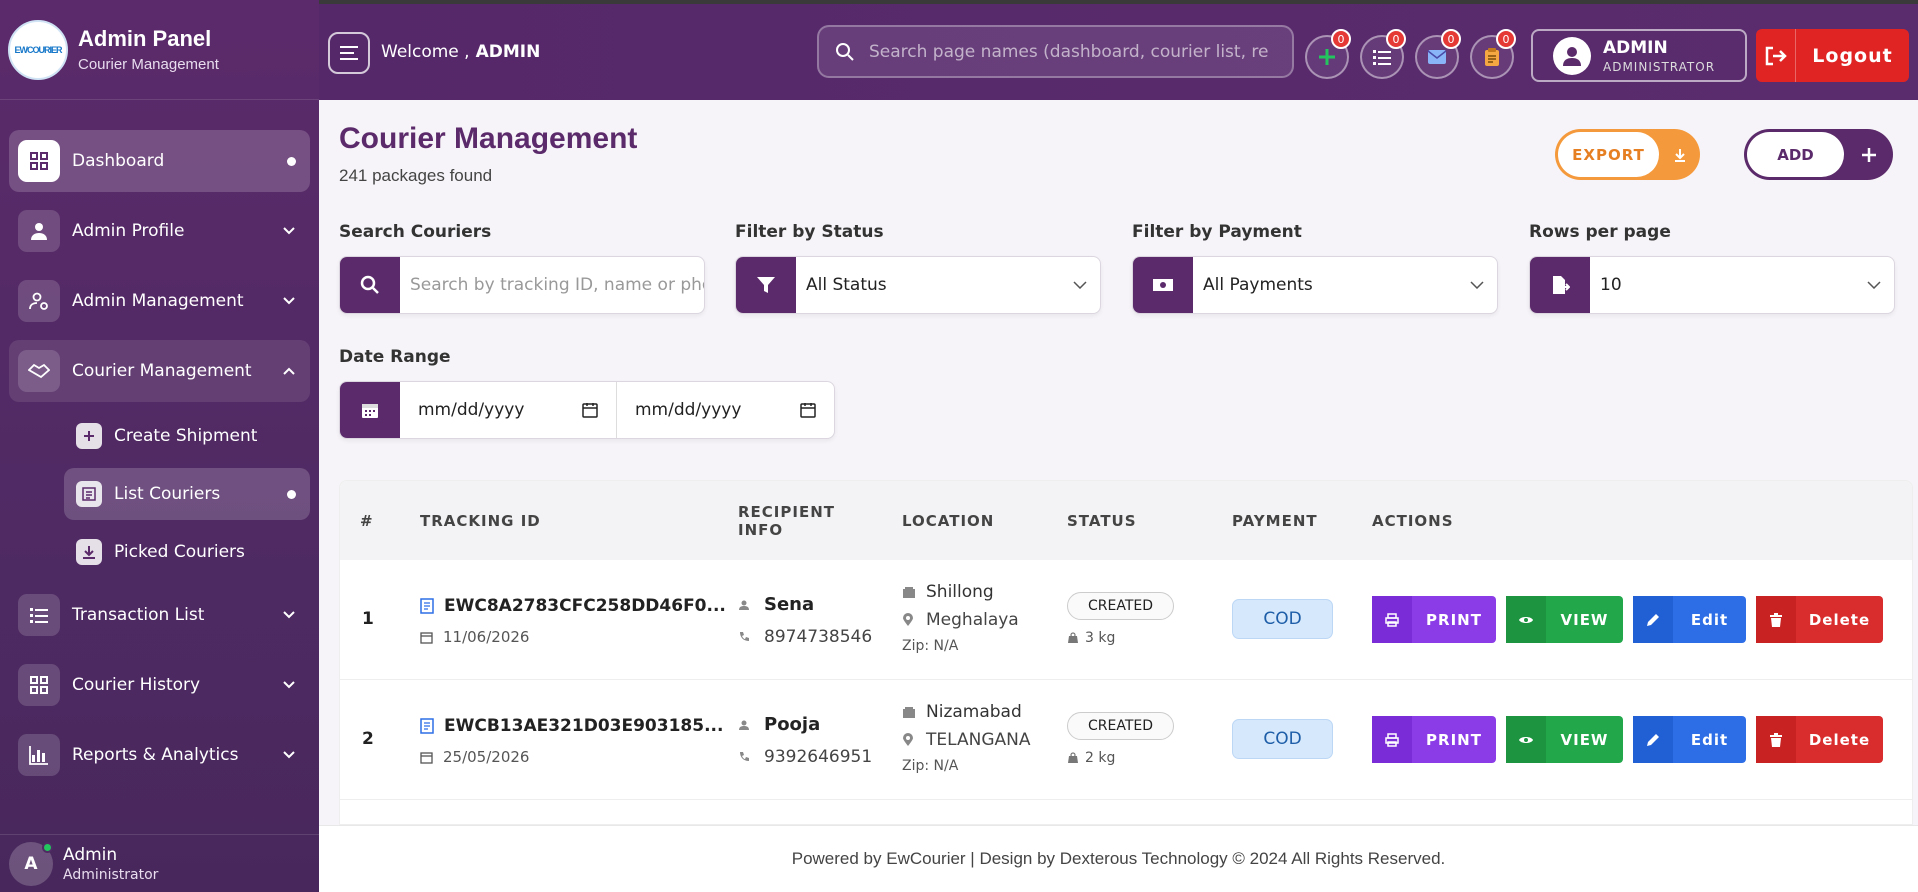 This screenshot has height=892, width=1918. What do you see at coordinates (960, 620) in the screenshot?
I see `location-state: Meghalaya` at bounding box center [960, 620].